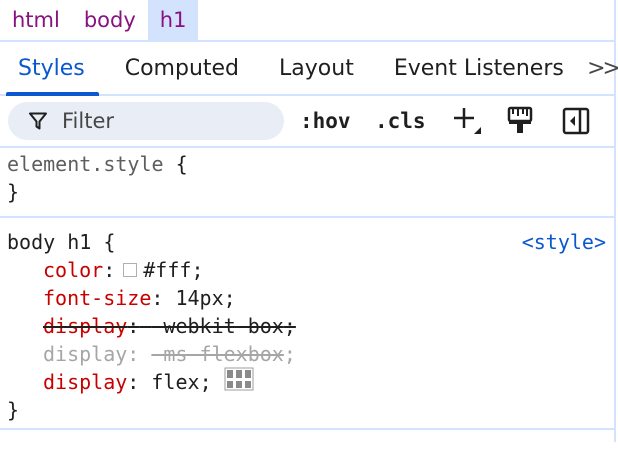 The height and width of the screenshot is (450, 618). Describe the element at coordinates (400, 121) in the screenshot. I see `cls-button: .cls` at that location.